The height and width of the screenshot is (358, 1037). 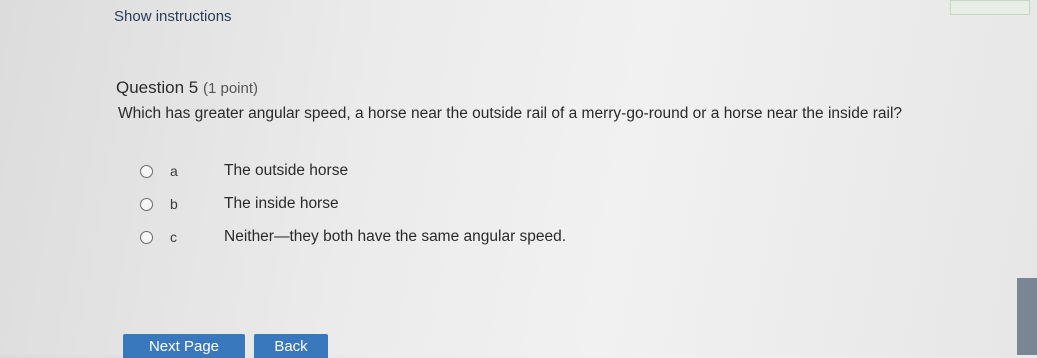 What do you see at coordinates (281, 204) in the screenshot?
I see `option-b-text: The inside horse` at bounding box center [281, 204].